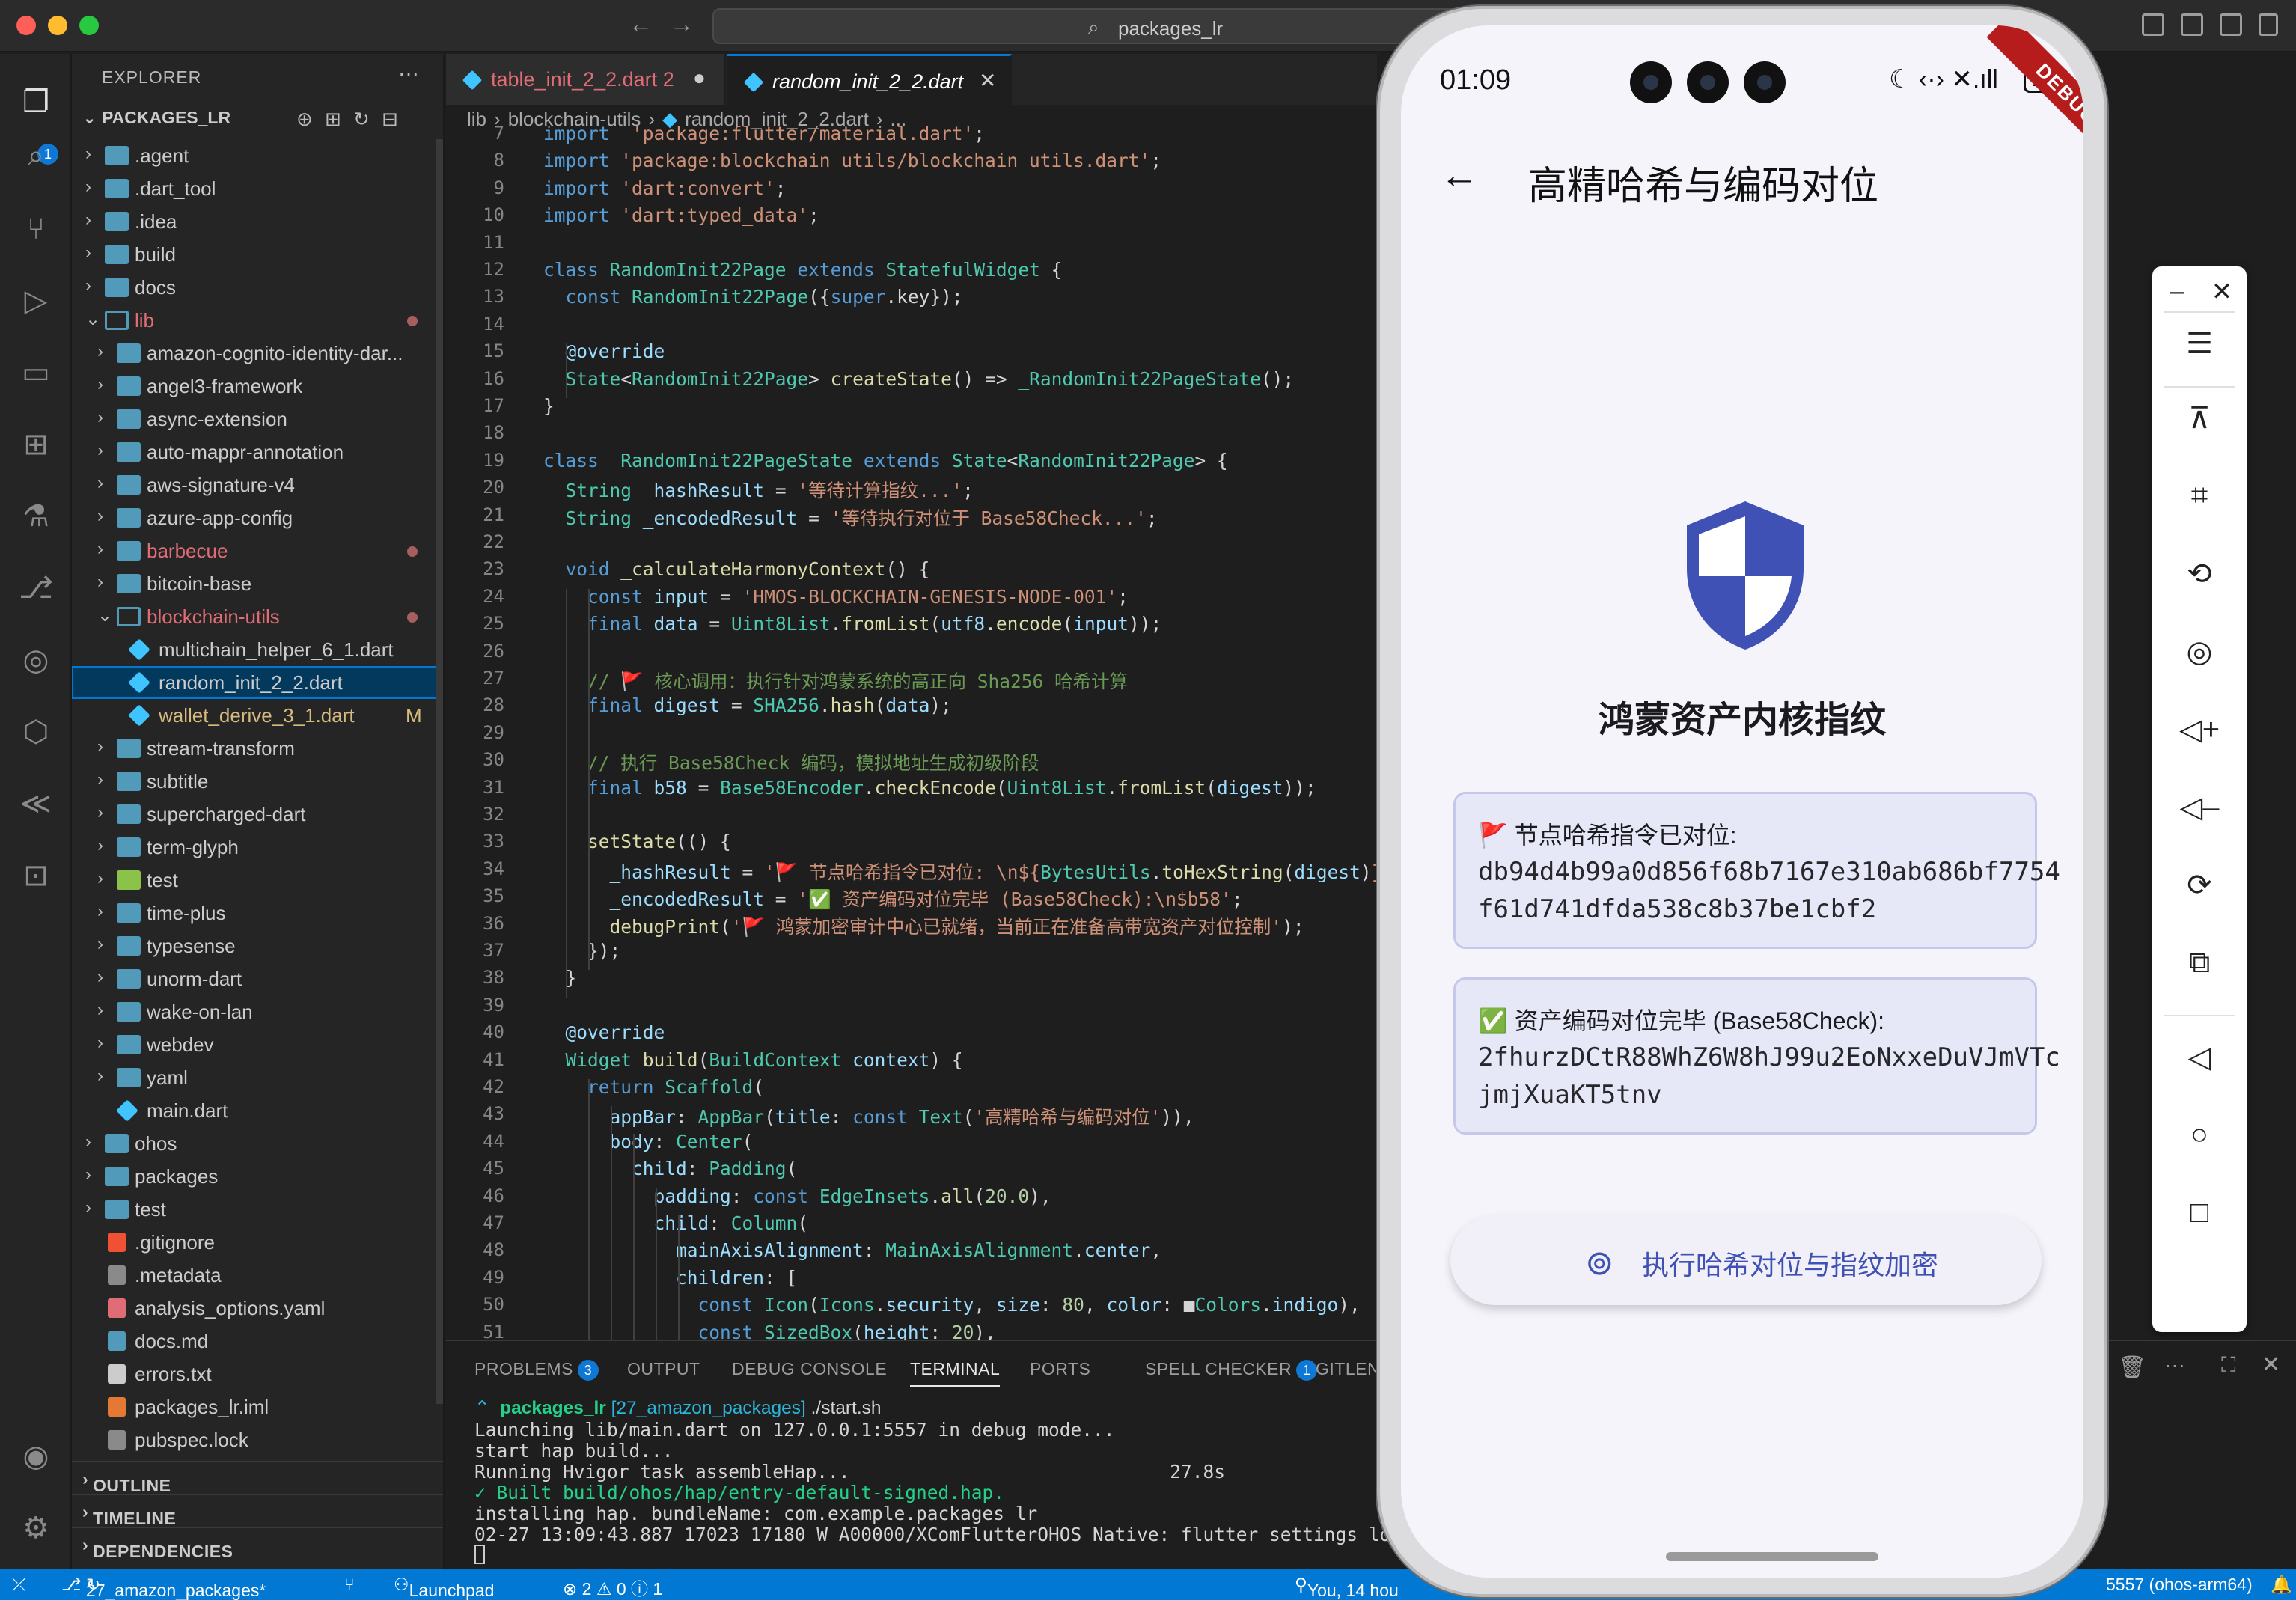 This screenshot has height=1600, width=2296. I want to click on tree-item: › build, so click(257, 254).